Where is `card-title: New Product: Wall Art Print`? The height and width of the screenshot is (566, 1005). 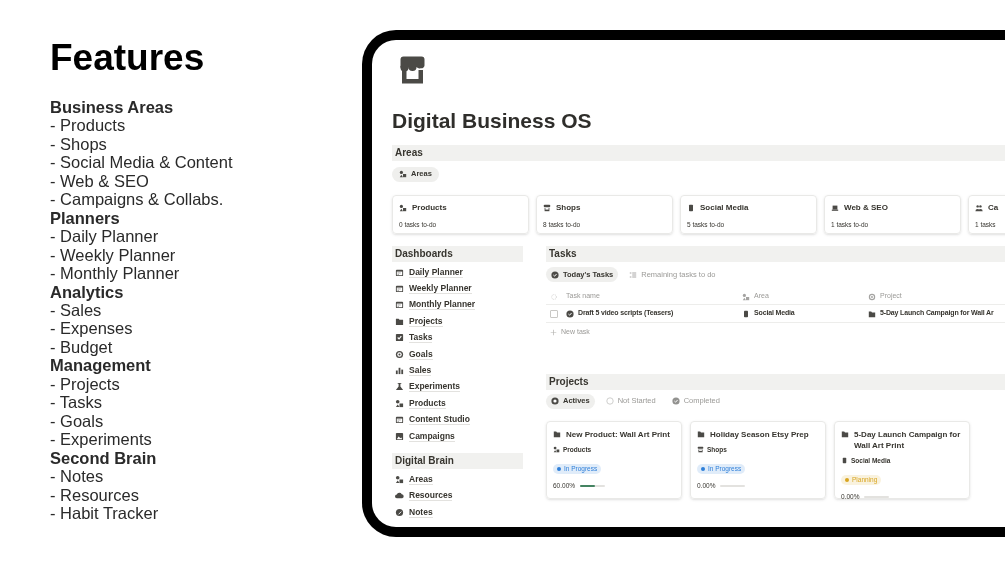 card-title: New Product: Wall Art Print is located at coordinates (618, 434).